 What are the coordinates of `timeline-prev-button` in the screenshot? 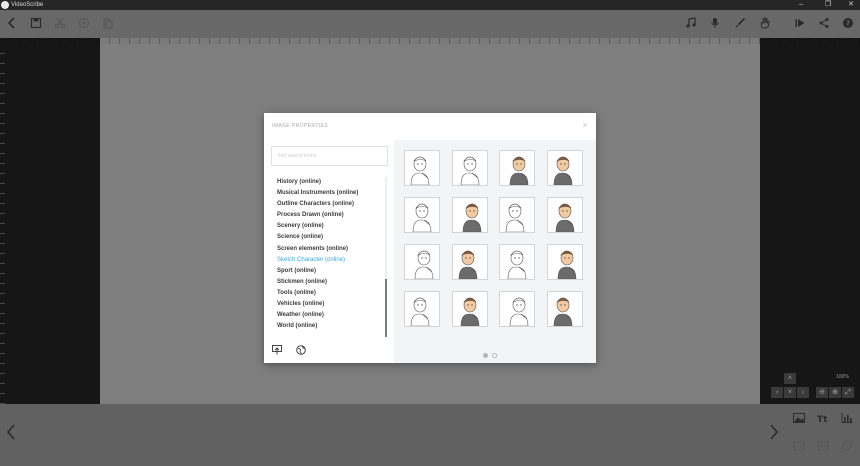 It's located at (11, 432).